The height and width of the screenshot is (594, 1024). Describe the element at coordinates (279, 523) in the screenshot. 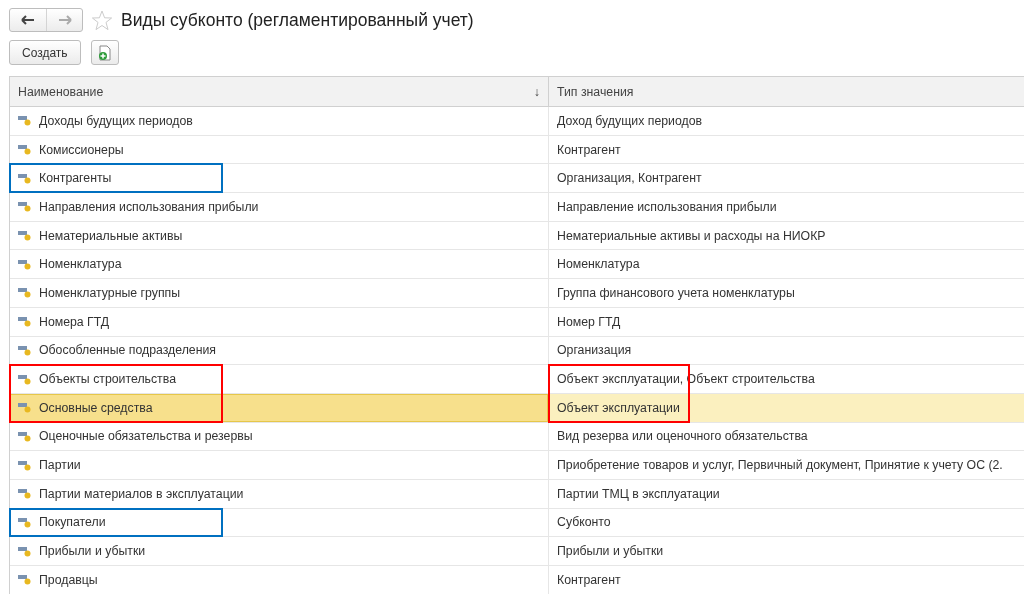

I see `table-cell: Покупатели` at that location.